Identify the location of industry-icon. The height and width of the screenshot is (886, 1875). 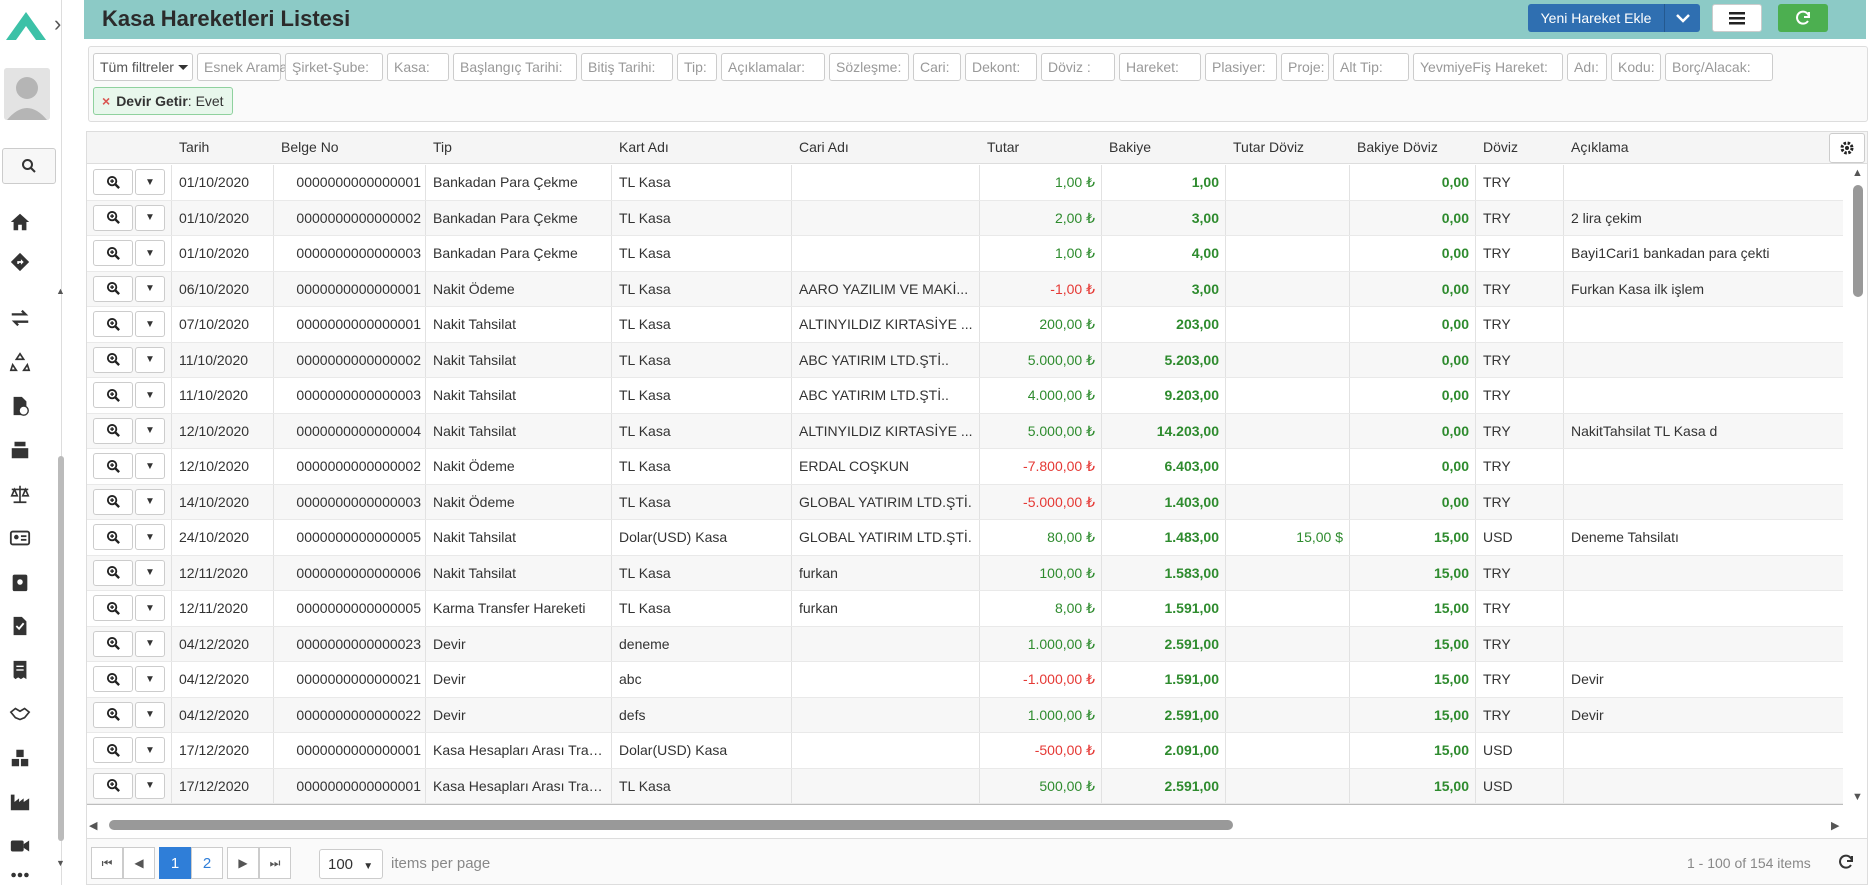
(20, 802).